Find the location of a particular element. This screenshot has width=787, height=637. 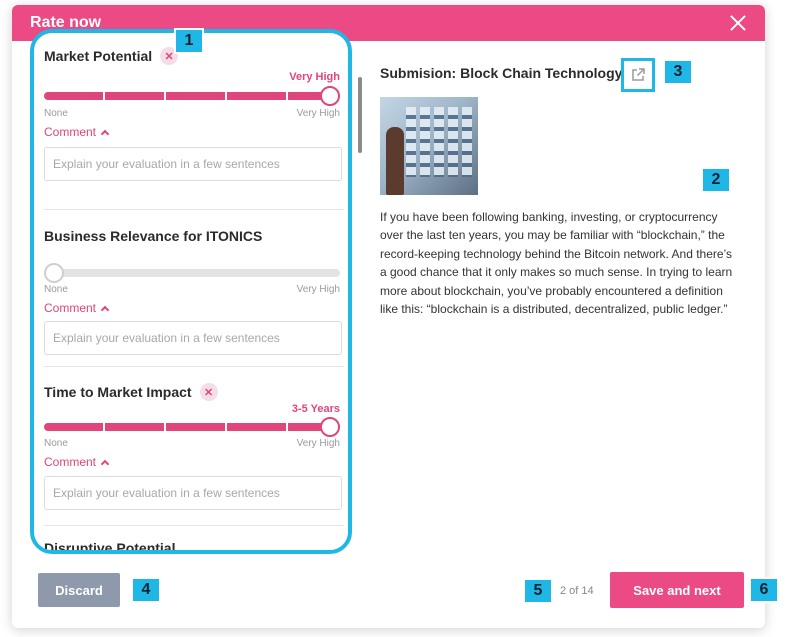

criterion-title-text: Market Potential is located at coordinates (98, 56).